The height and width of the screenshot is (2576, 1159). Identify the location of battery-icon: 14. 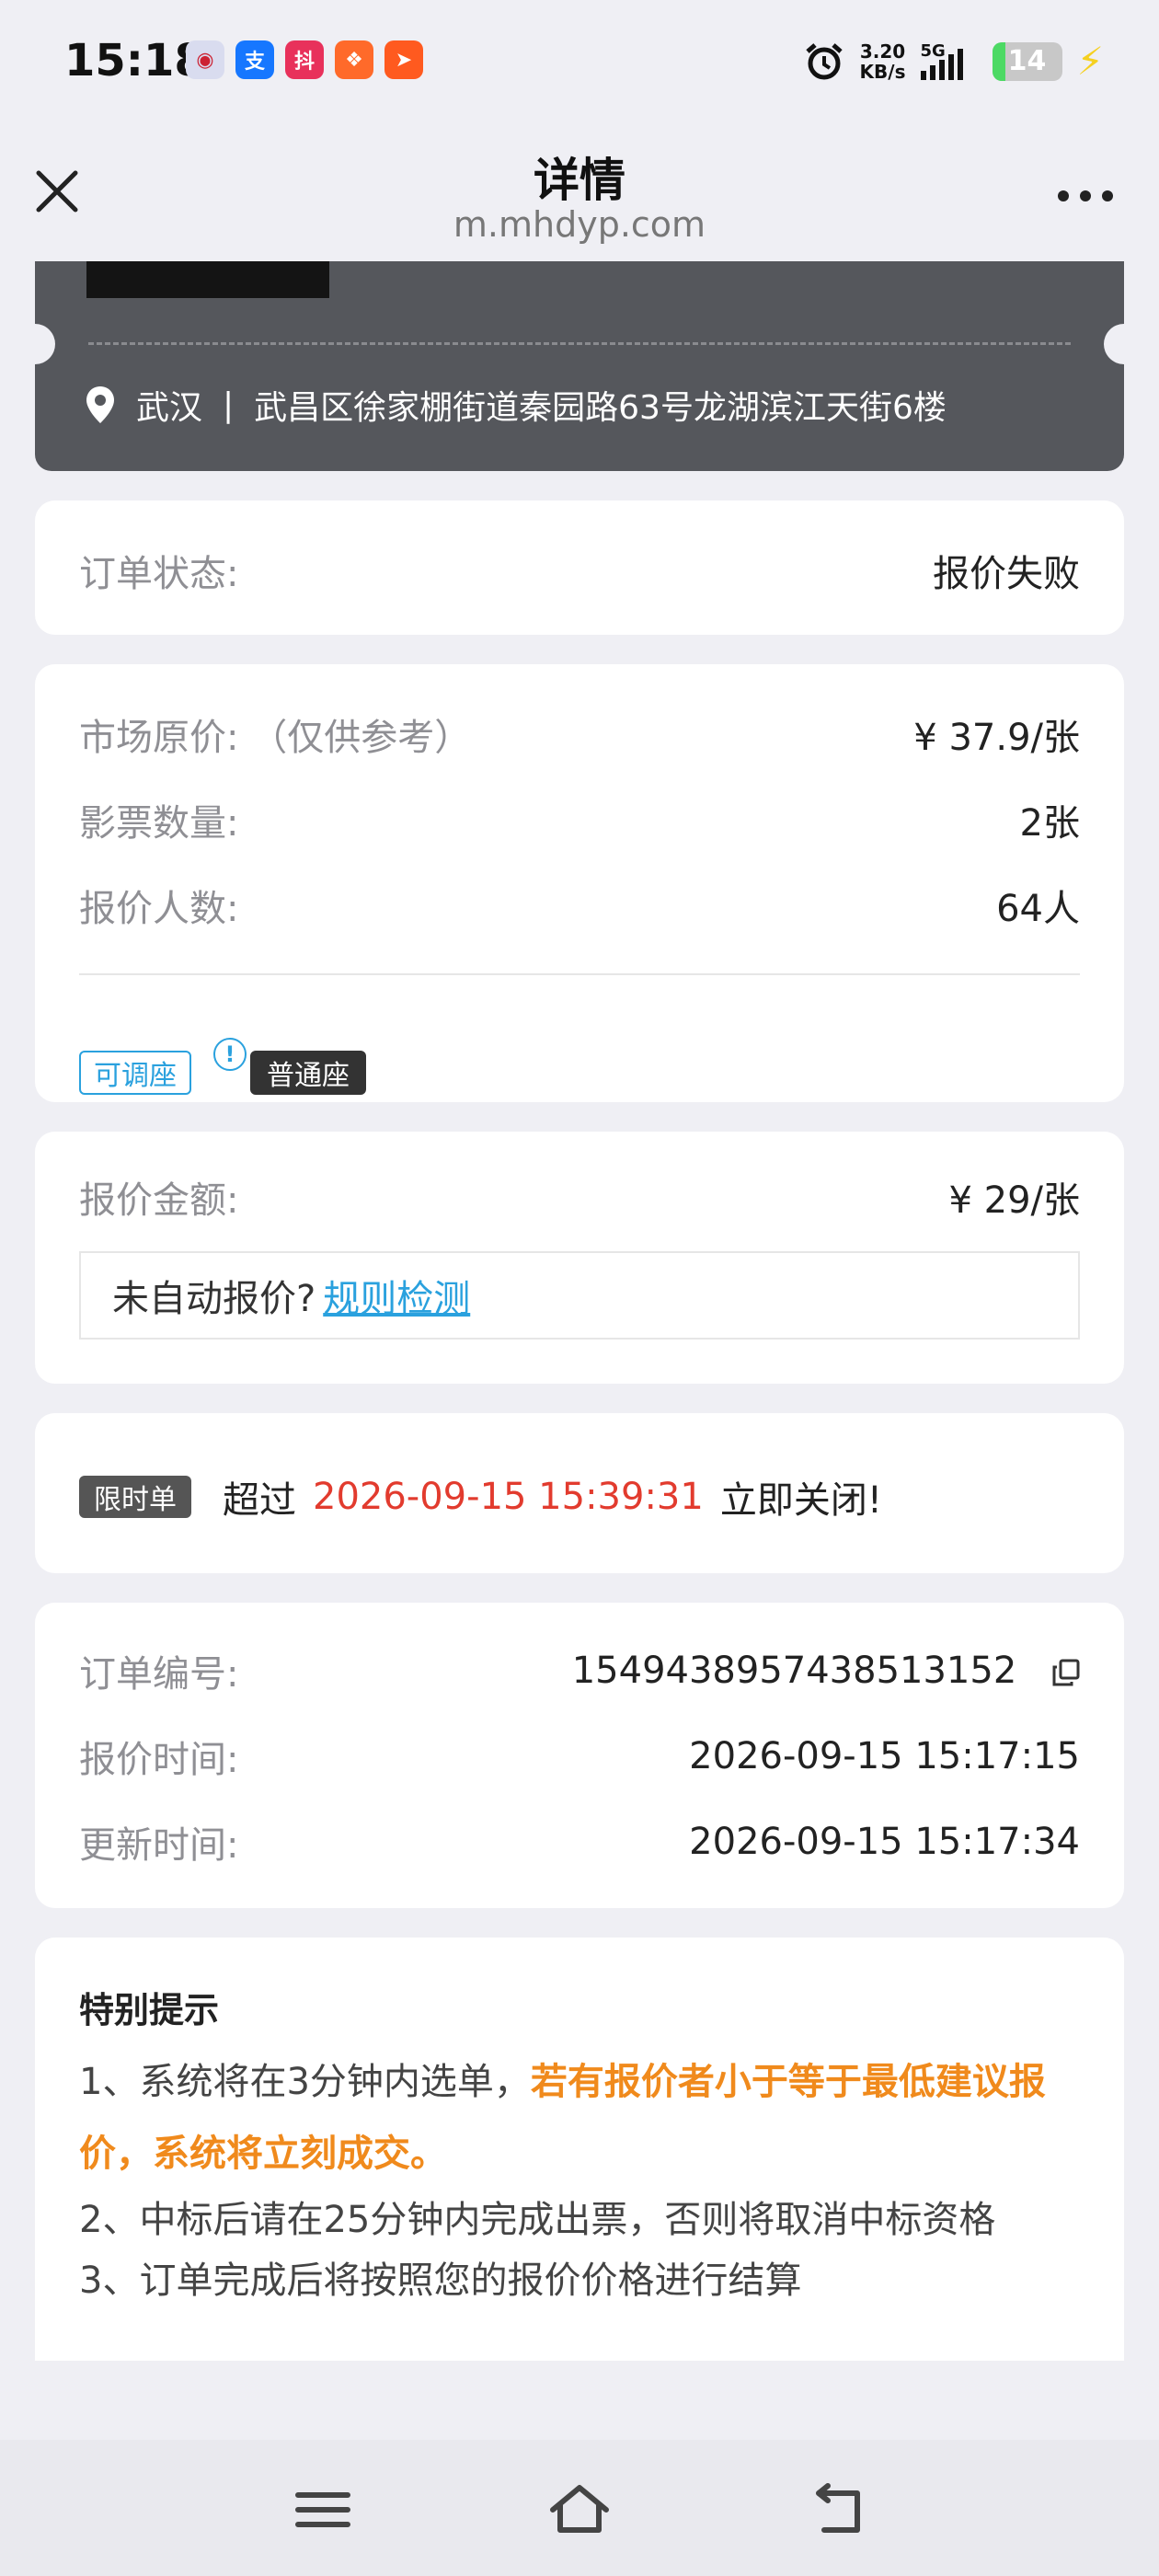
(1027, 61).